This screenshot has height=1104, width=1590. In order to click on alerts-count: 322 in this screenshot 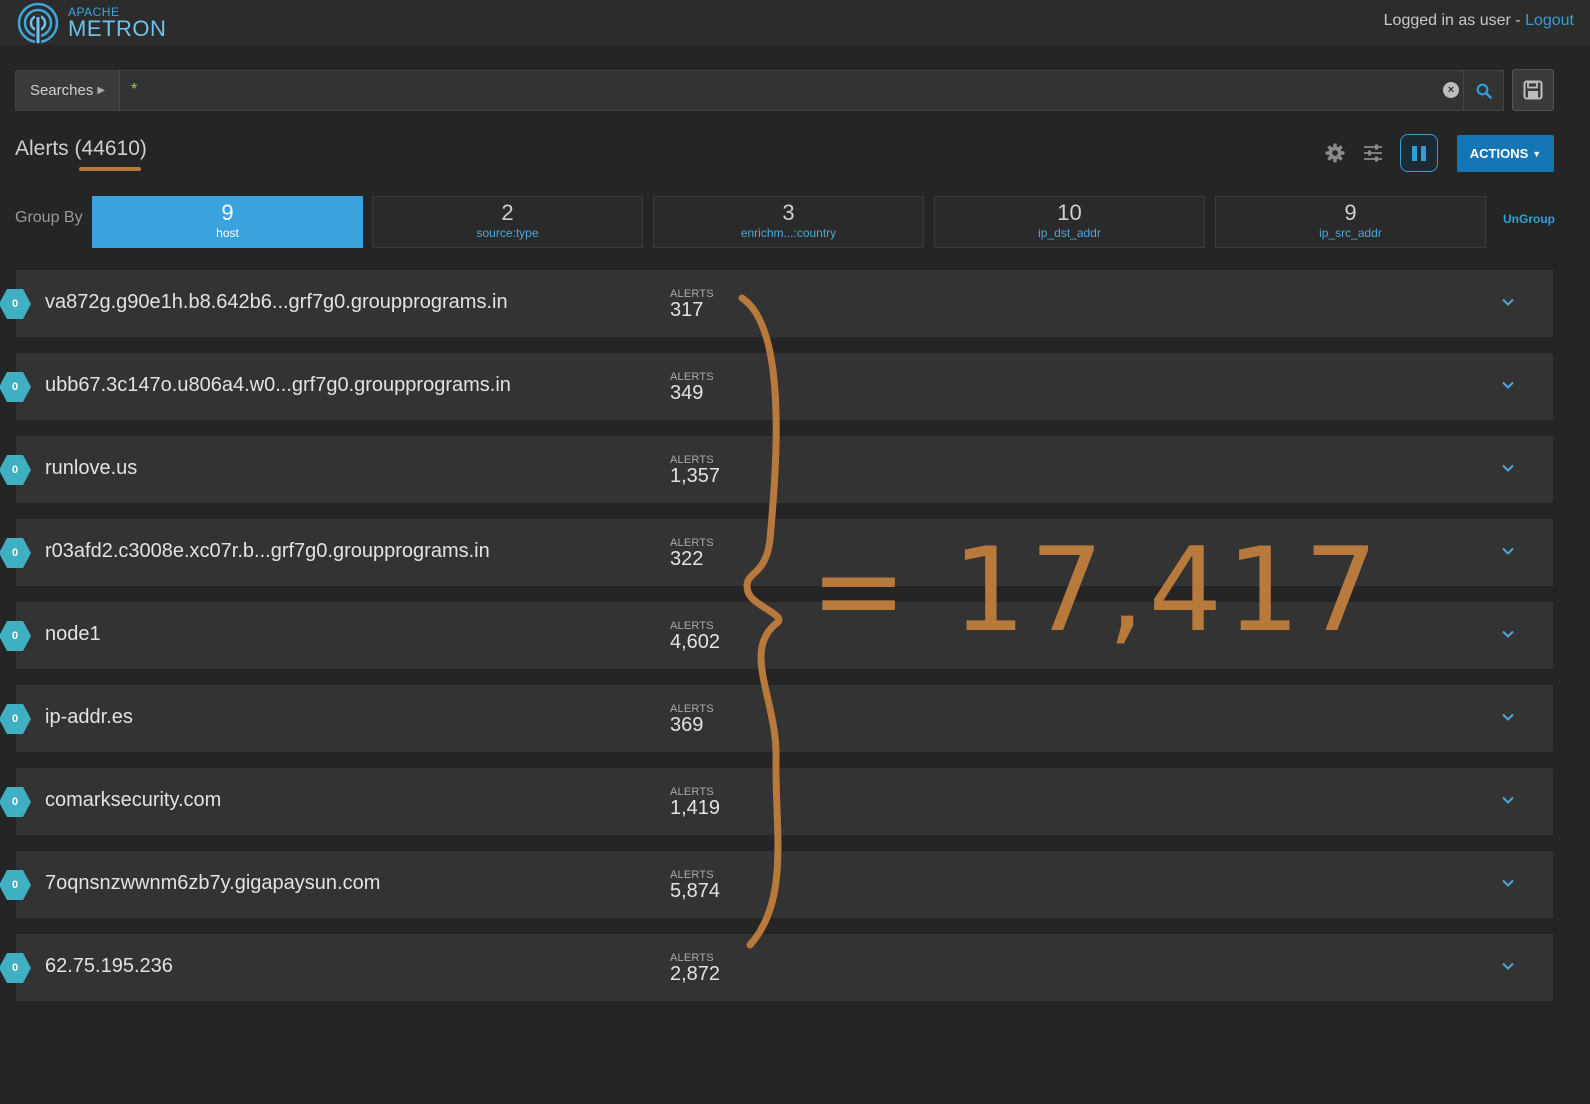, I will do `click(687, 559)`.